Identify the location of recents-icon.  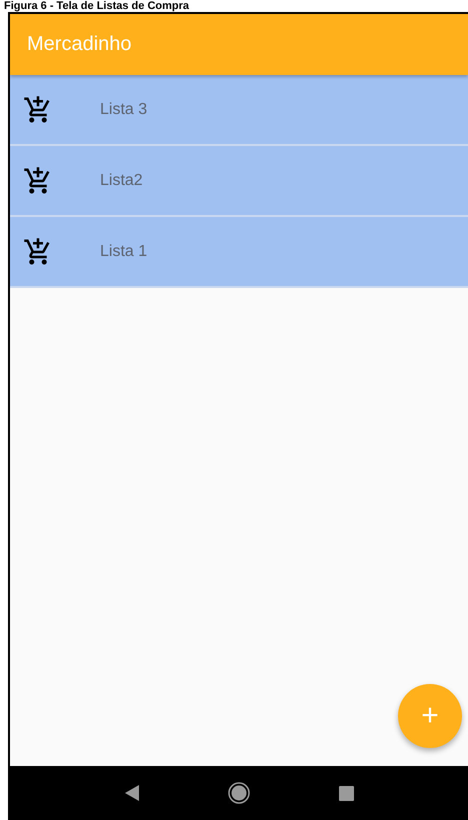
(346, 793).